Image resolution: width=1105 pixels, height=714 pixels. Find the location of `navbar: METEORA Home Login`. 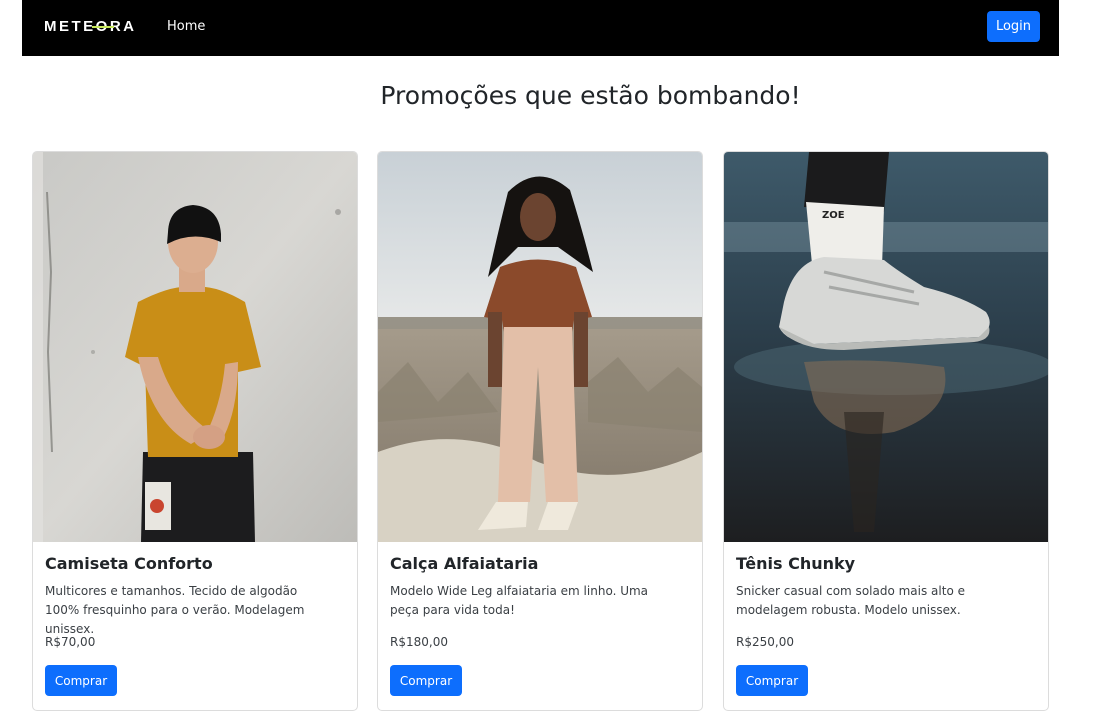

navbar: METEORA Home Login is located at coordinates (540, 28).